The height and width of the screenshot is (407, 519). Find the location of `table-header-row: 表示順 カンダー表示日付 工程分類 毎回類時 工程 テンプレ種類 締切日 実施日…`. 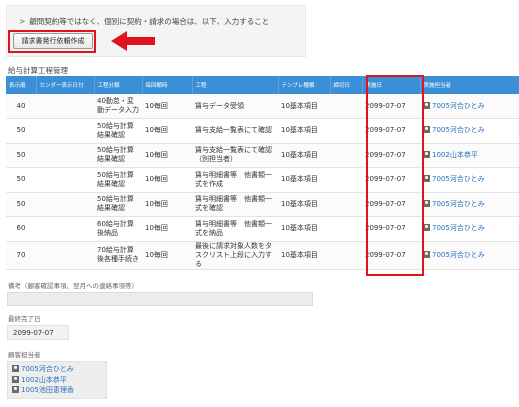

table-header-row: 表示順 カンダー表示日付 工程分類 毎回類時 工程 テンプレ種類 締切日 実施日… is located at coordinates (262, 85).